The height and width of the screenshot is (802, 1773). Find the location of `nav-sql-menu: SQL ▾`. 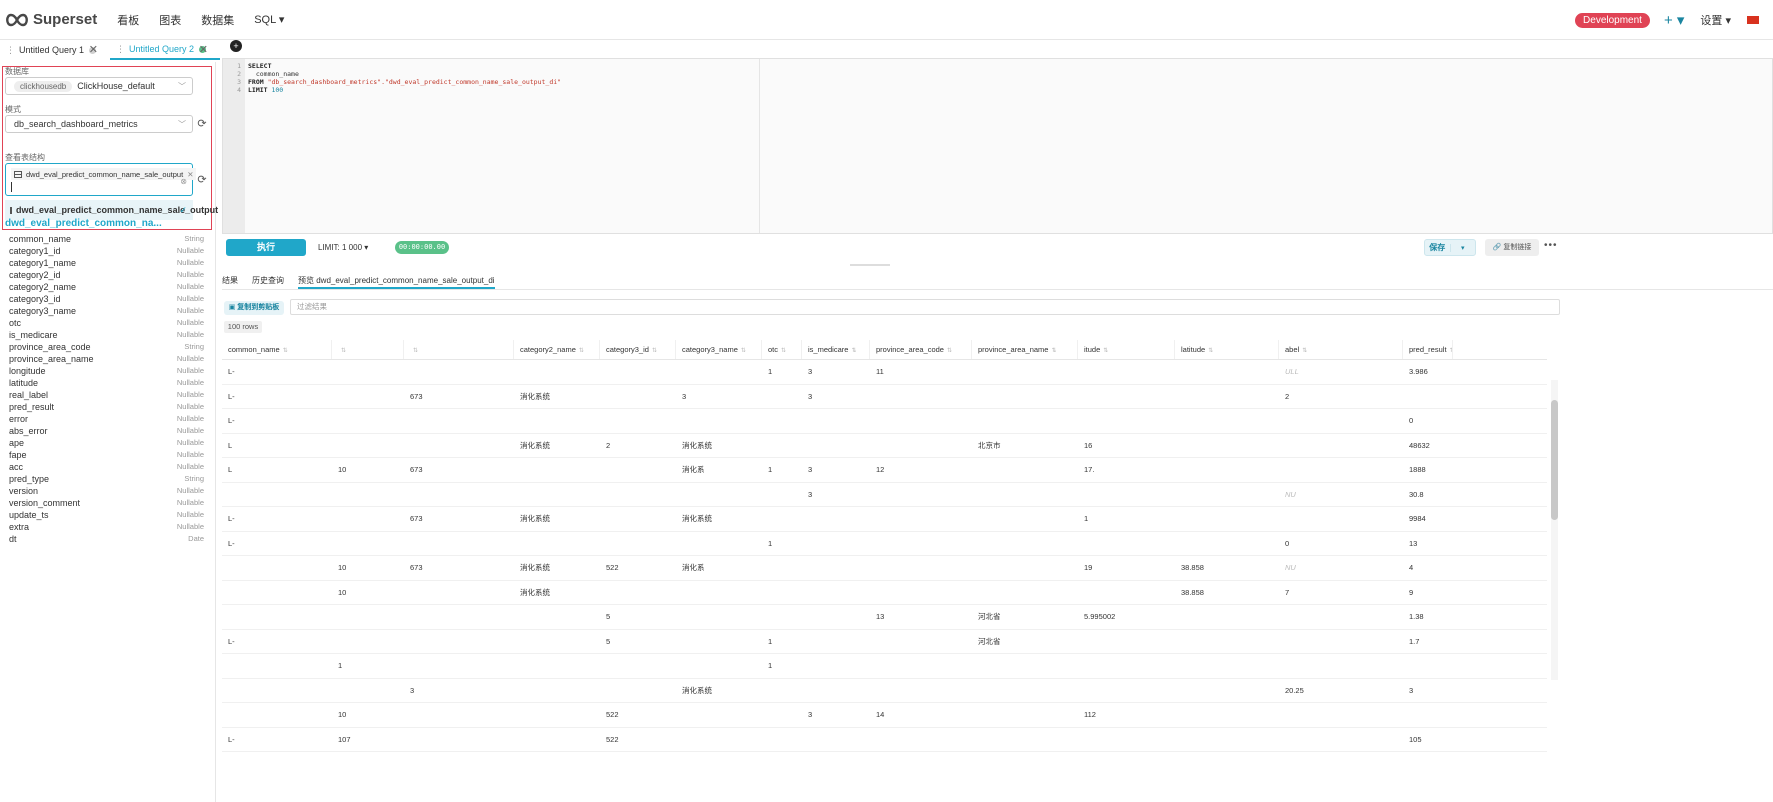

nav-sql-menu: SQL ▾ is located at coordinates (269, 19).